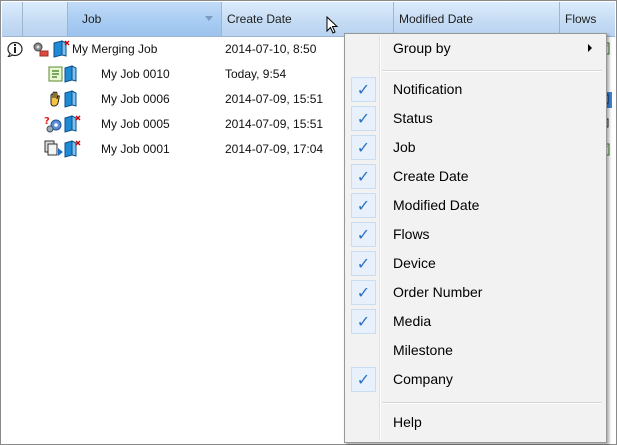 This screenshot has height=445, width=617. I want to click on create-date-cell: 2014-07-09, 17:04, so click(274, 149).